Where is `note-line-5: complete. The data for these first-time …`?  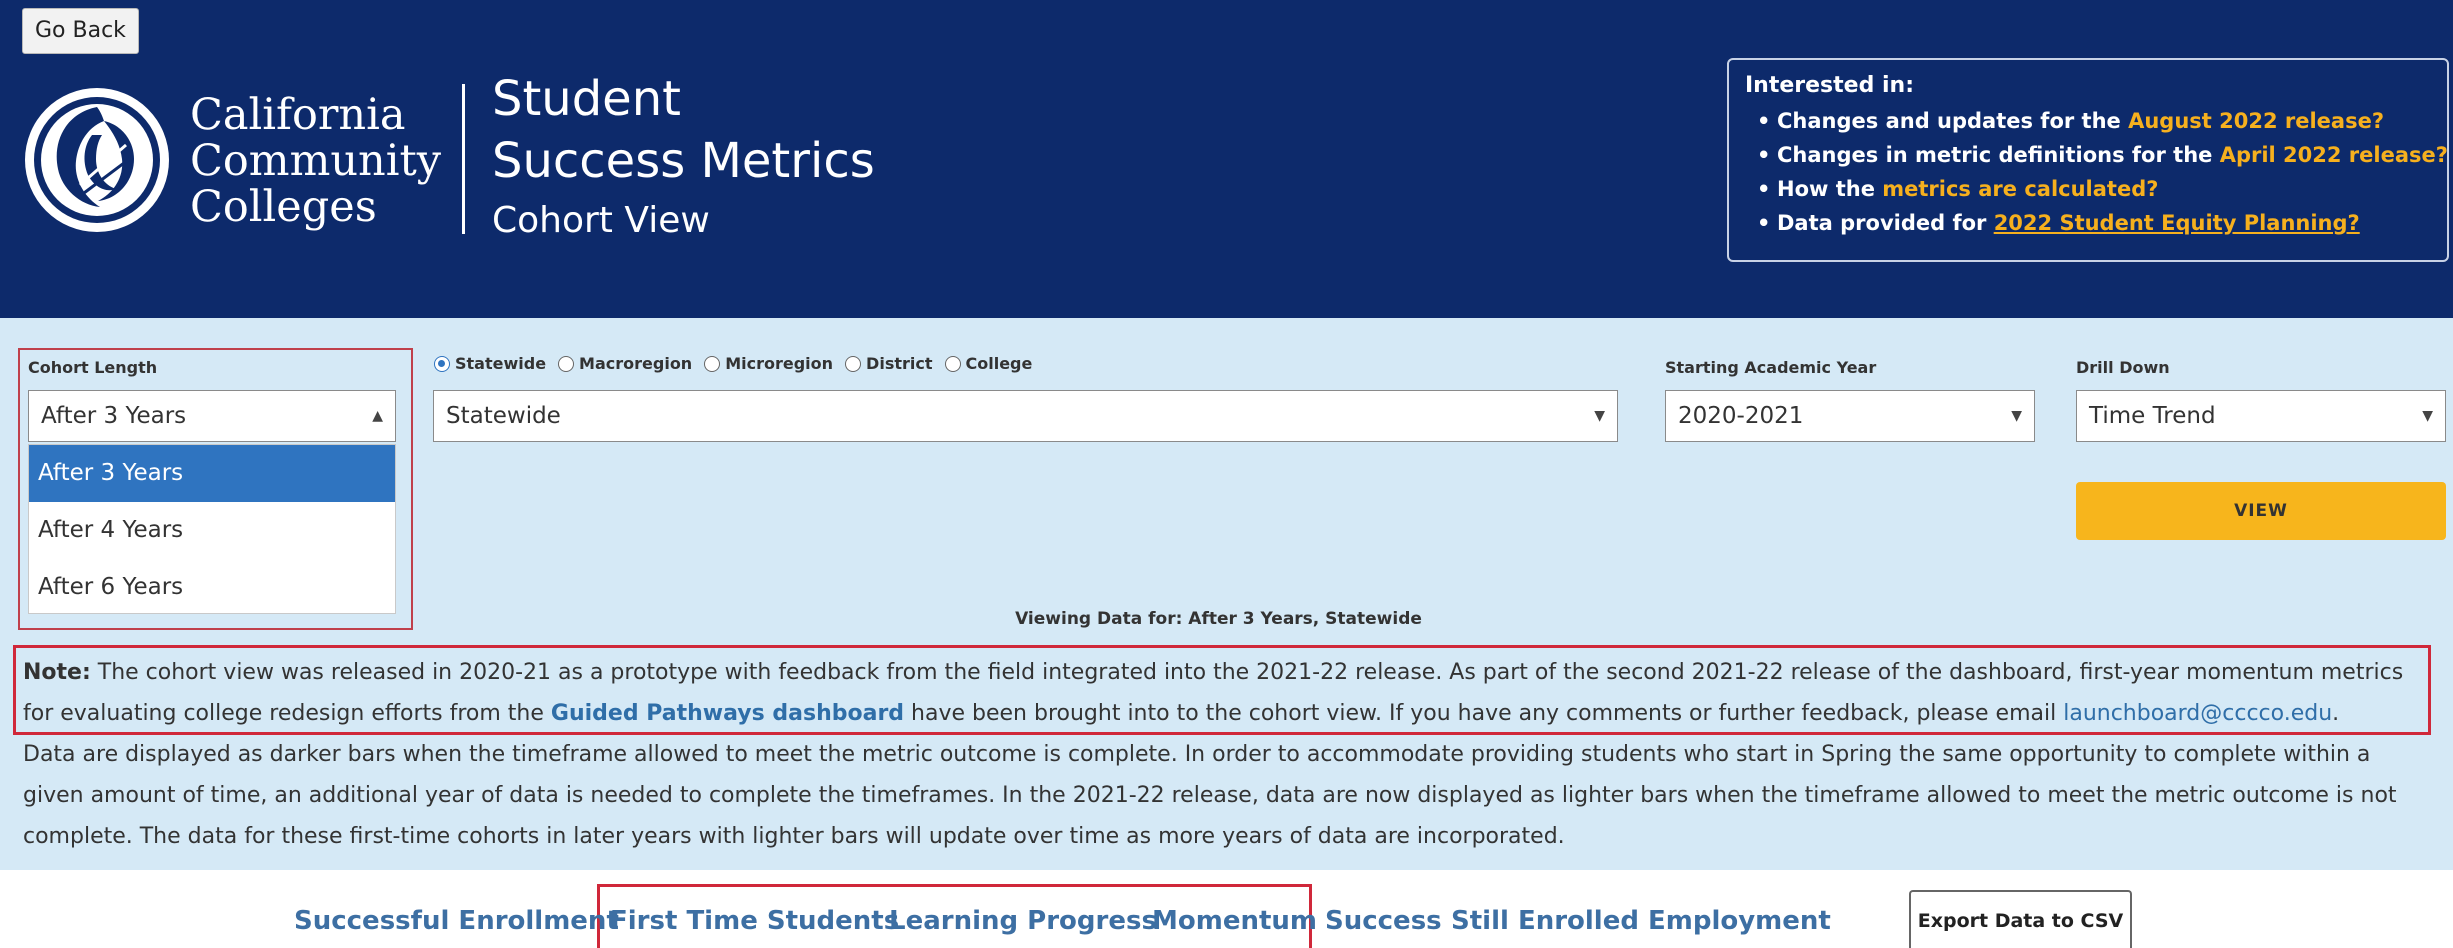 note-line-5: complete. The data for these first-time … is located at coordinates (794, 836).